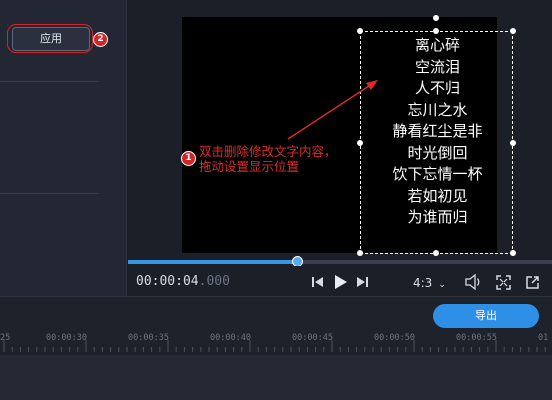 The image size is (552, 400). I want to click on timecode-main: 00:00:04, so click(167, 281).